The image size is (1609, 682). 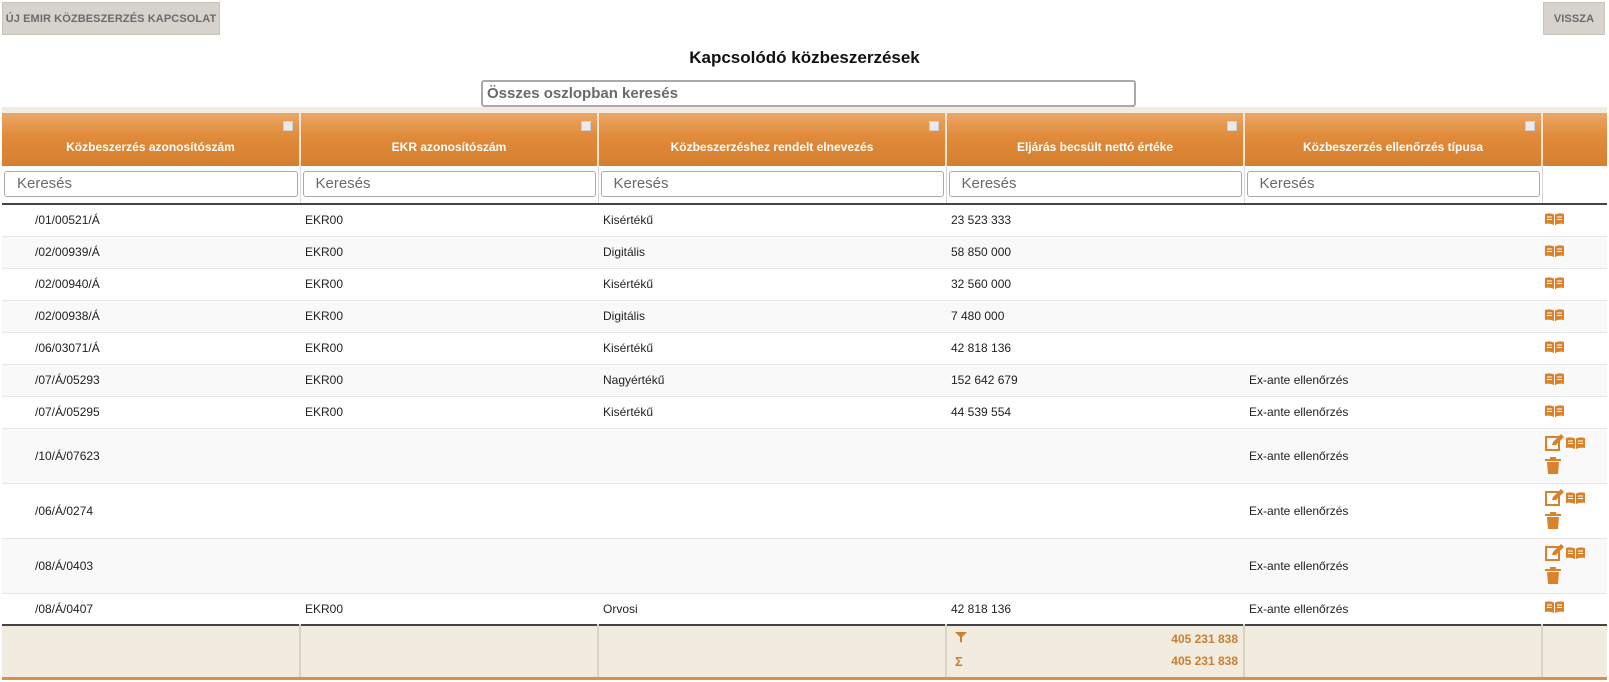 What do you see at coordinates (772, 183) in the screenshot?
I see `filter-procurement-name-input` at bounding box center [772, 183].